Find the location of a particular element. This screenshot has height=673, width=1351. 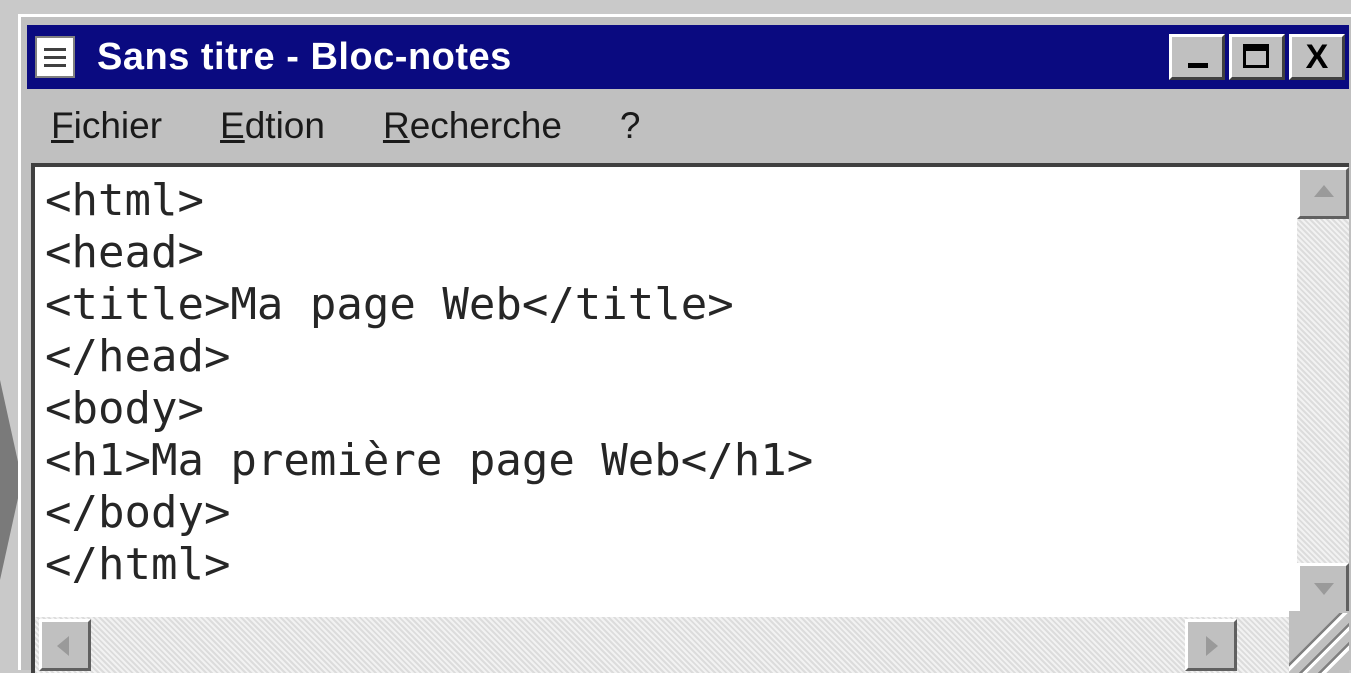

maximize-button is located at coordinates (1257, 57).